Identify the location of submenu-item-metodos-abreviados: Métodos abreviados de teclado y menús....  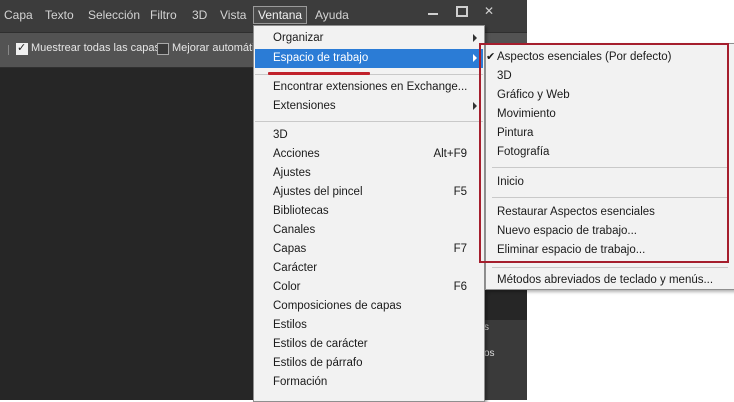
(610, 280).